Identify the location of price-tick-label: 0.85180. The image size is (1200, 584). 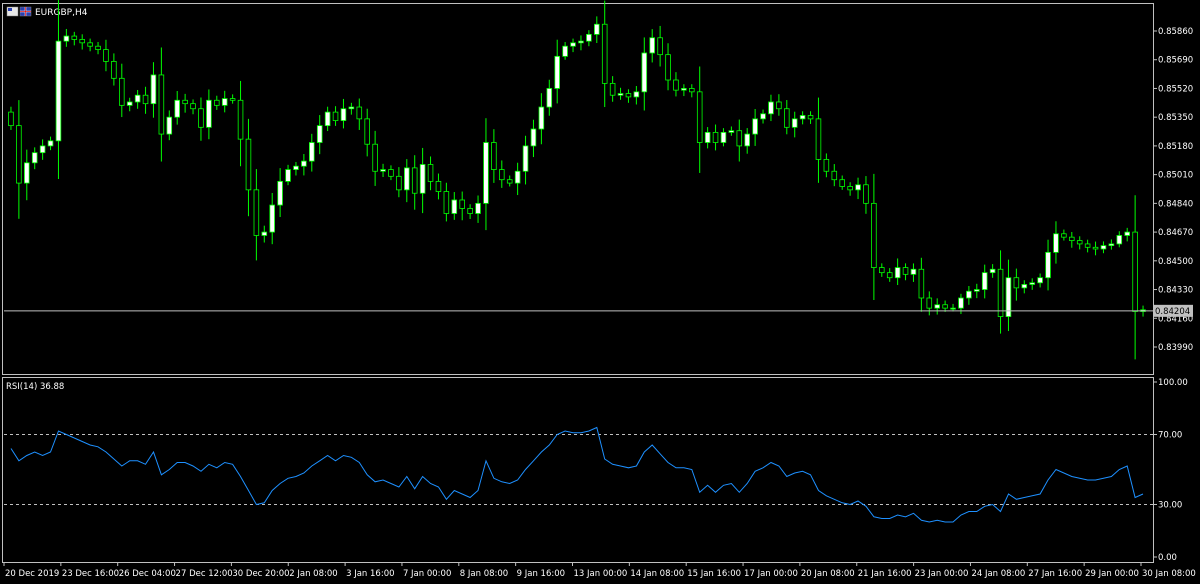
(1175, 147).